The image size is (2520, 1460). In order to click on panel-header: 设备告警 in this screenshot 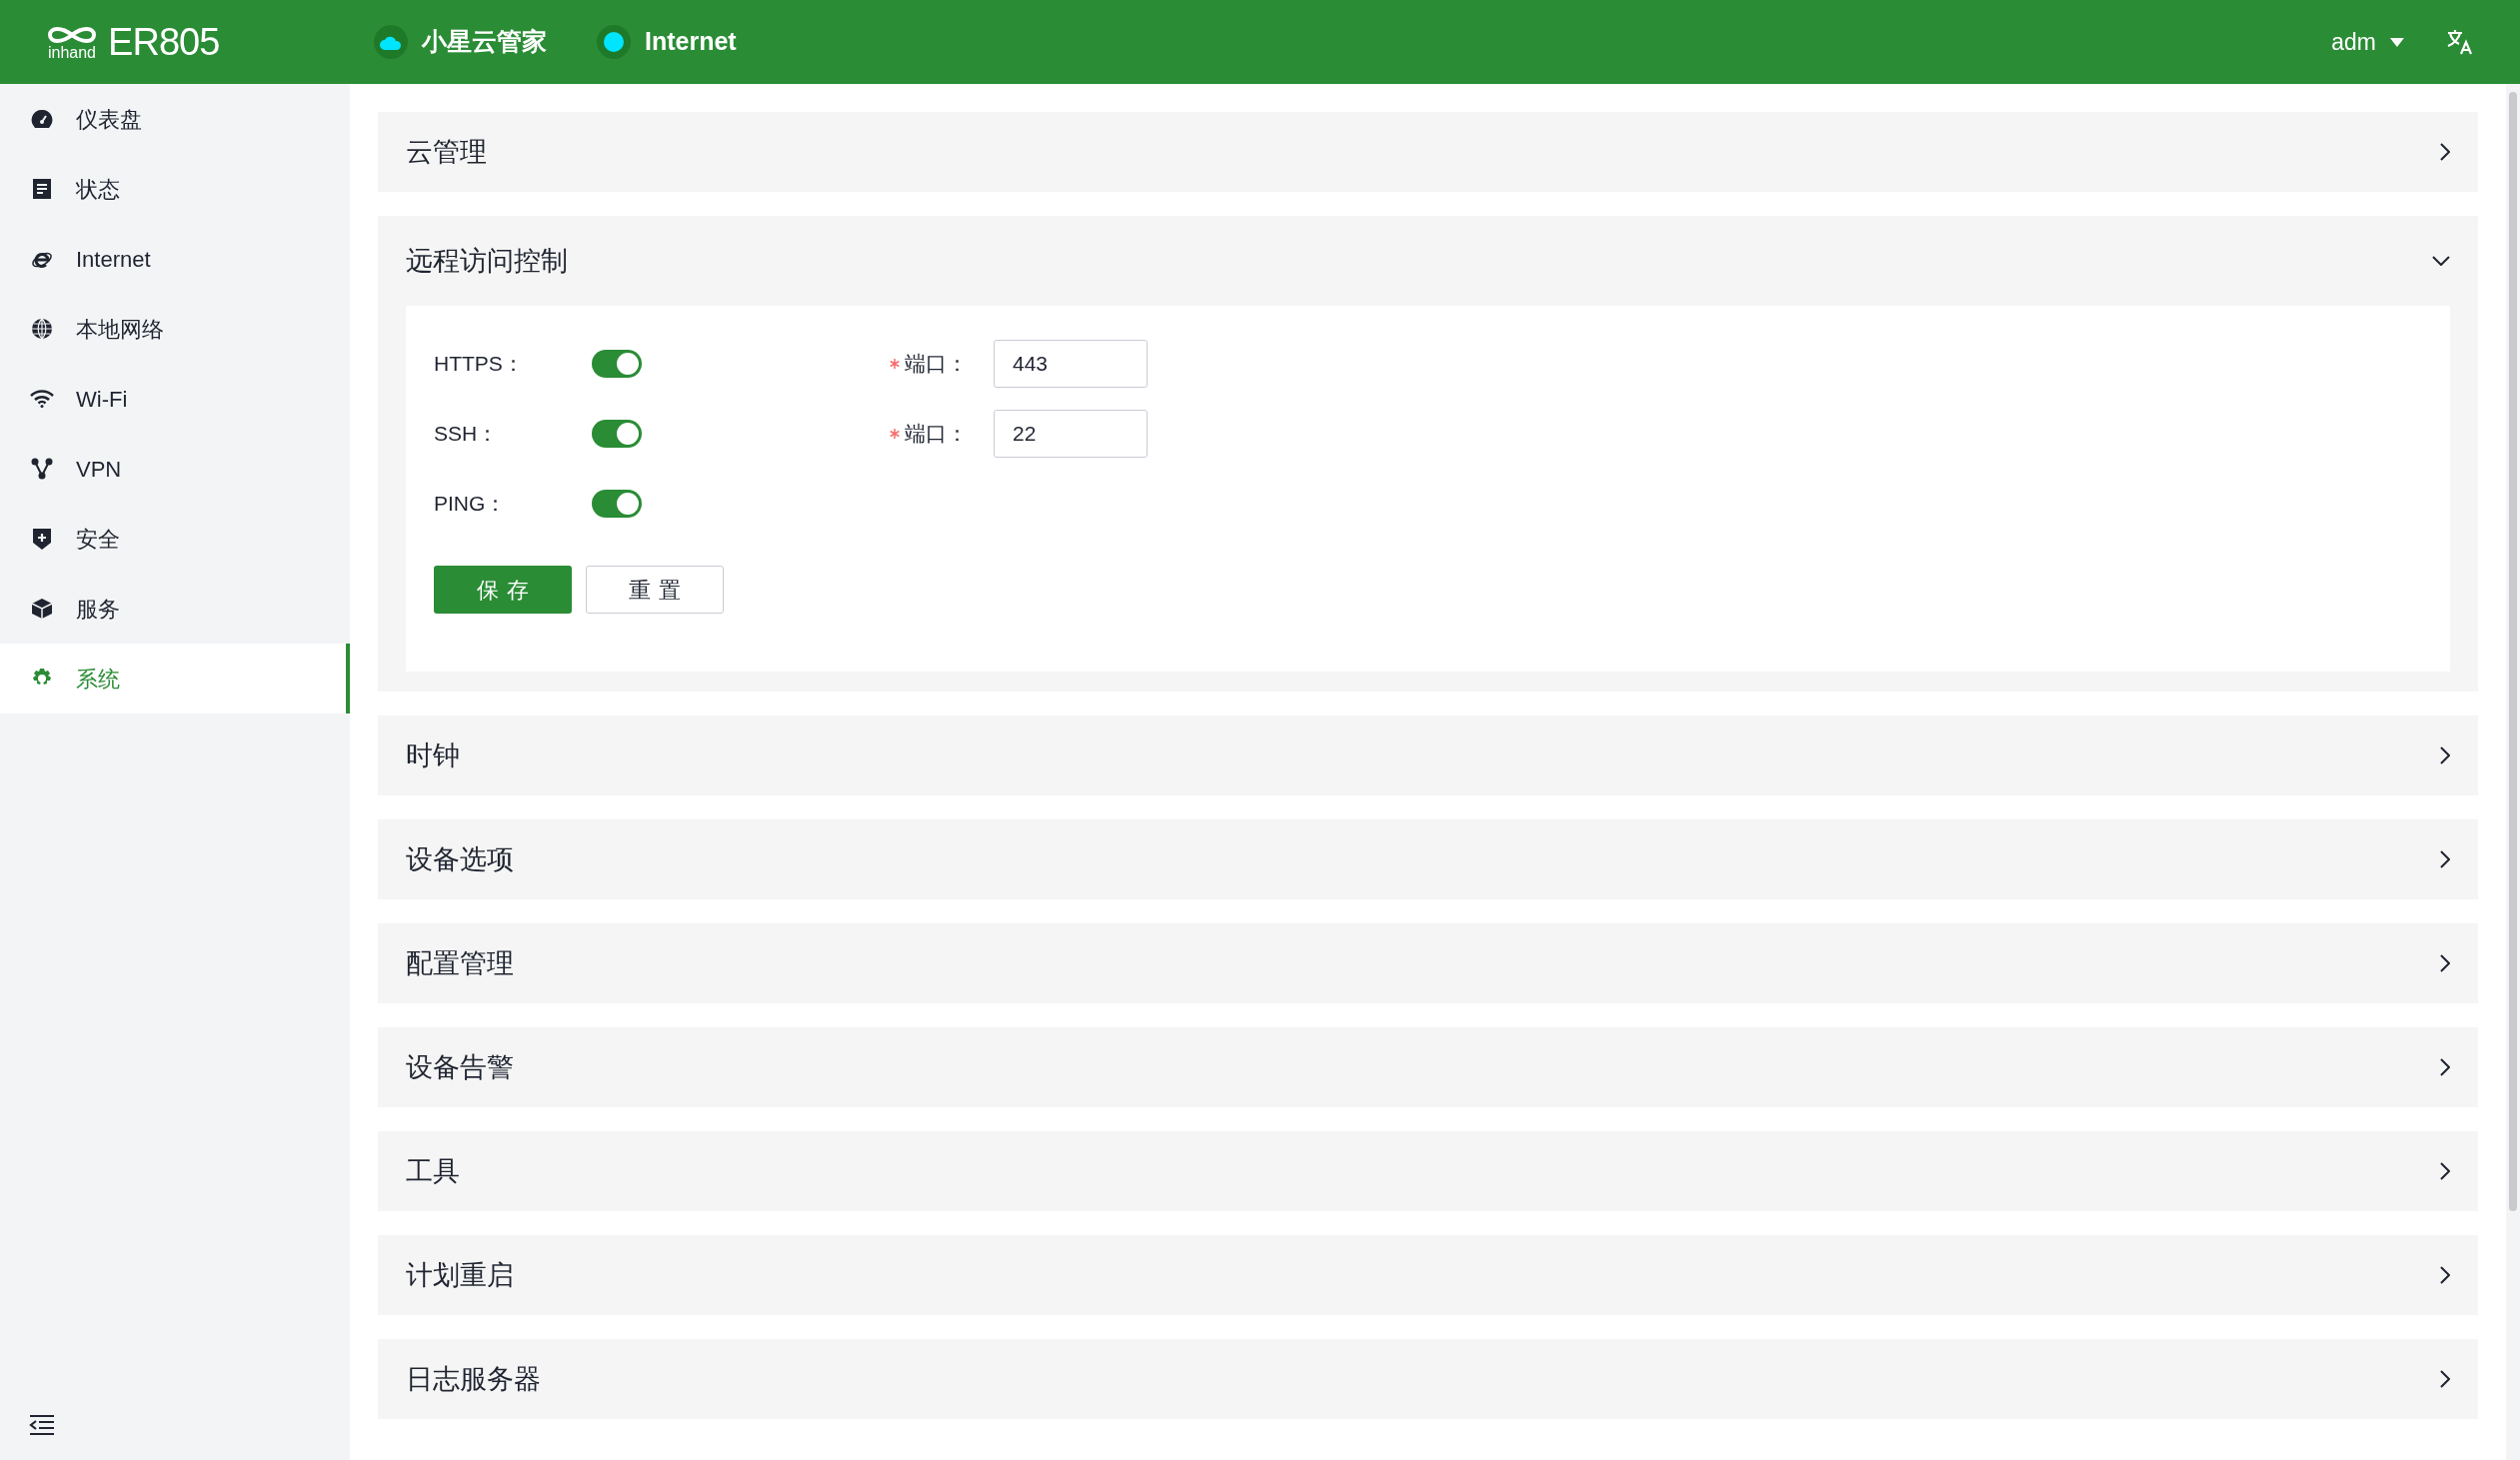, I will do `click(1428, 1067)`.